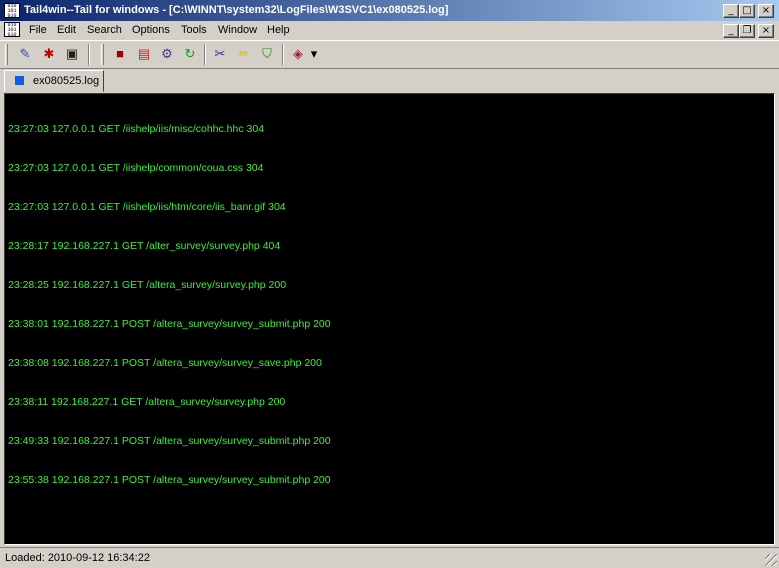 The height and width of the screenshot is (568, 779). What do you see at coordinates (237, 30) in the screenshot?
I see `menu-window: Window` at bounding box center [237, 30].